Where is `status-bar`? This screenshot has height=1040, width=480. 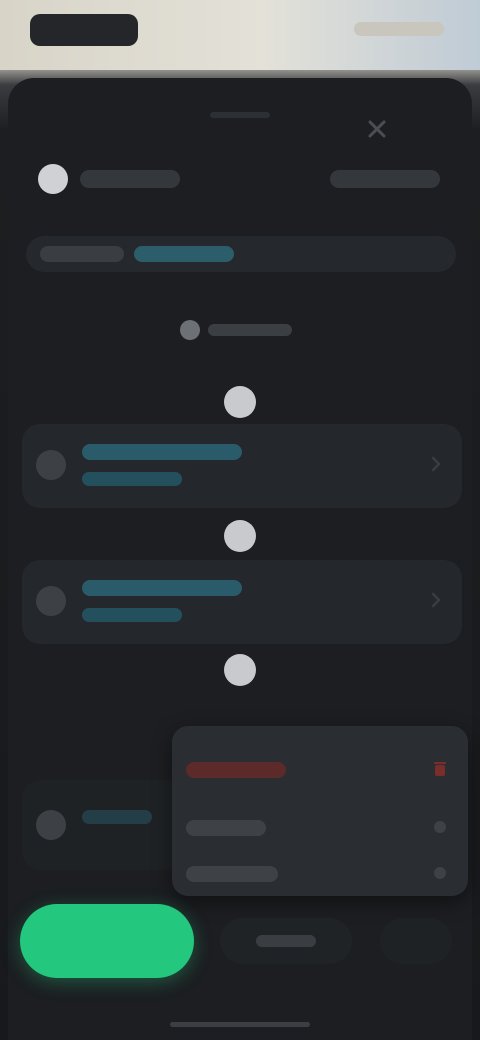 status-bar is located at coordinates (240, 35).